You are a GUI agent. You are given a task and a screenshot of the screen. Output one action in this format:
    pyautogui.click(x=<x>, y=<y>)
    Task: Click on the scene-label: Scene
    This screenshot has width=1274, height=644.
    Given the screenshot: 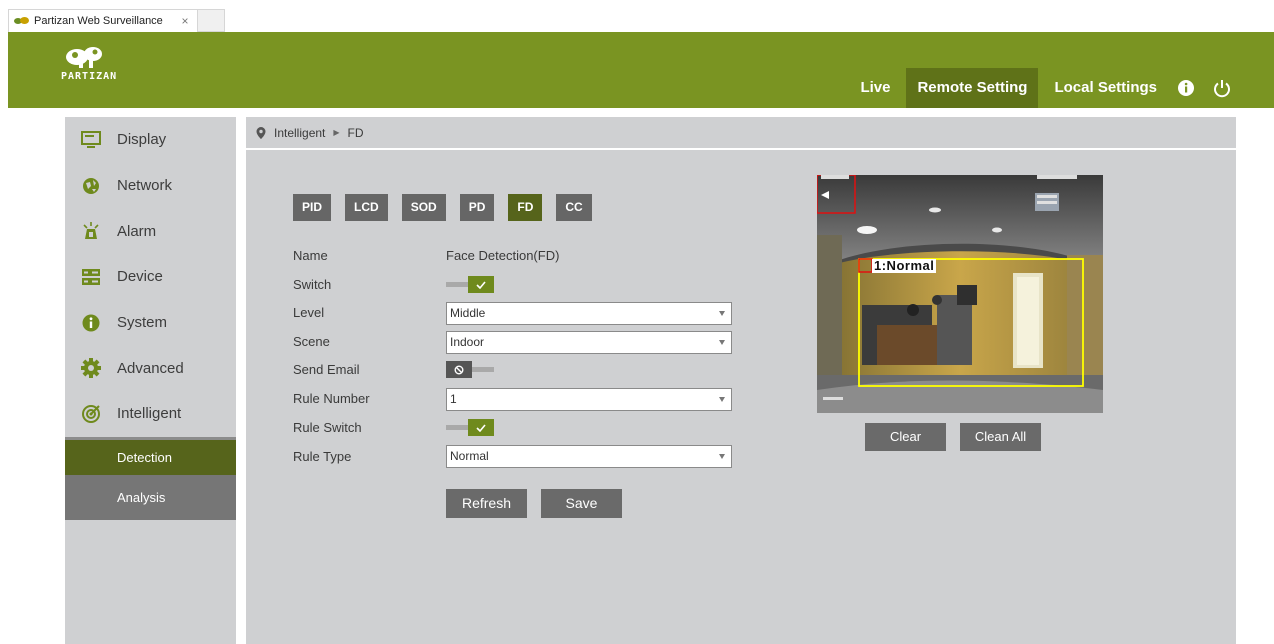 What is the action you would take?
    pyautogui.click(x=311, y=341)
    